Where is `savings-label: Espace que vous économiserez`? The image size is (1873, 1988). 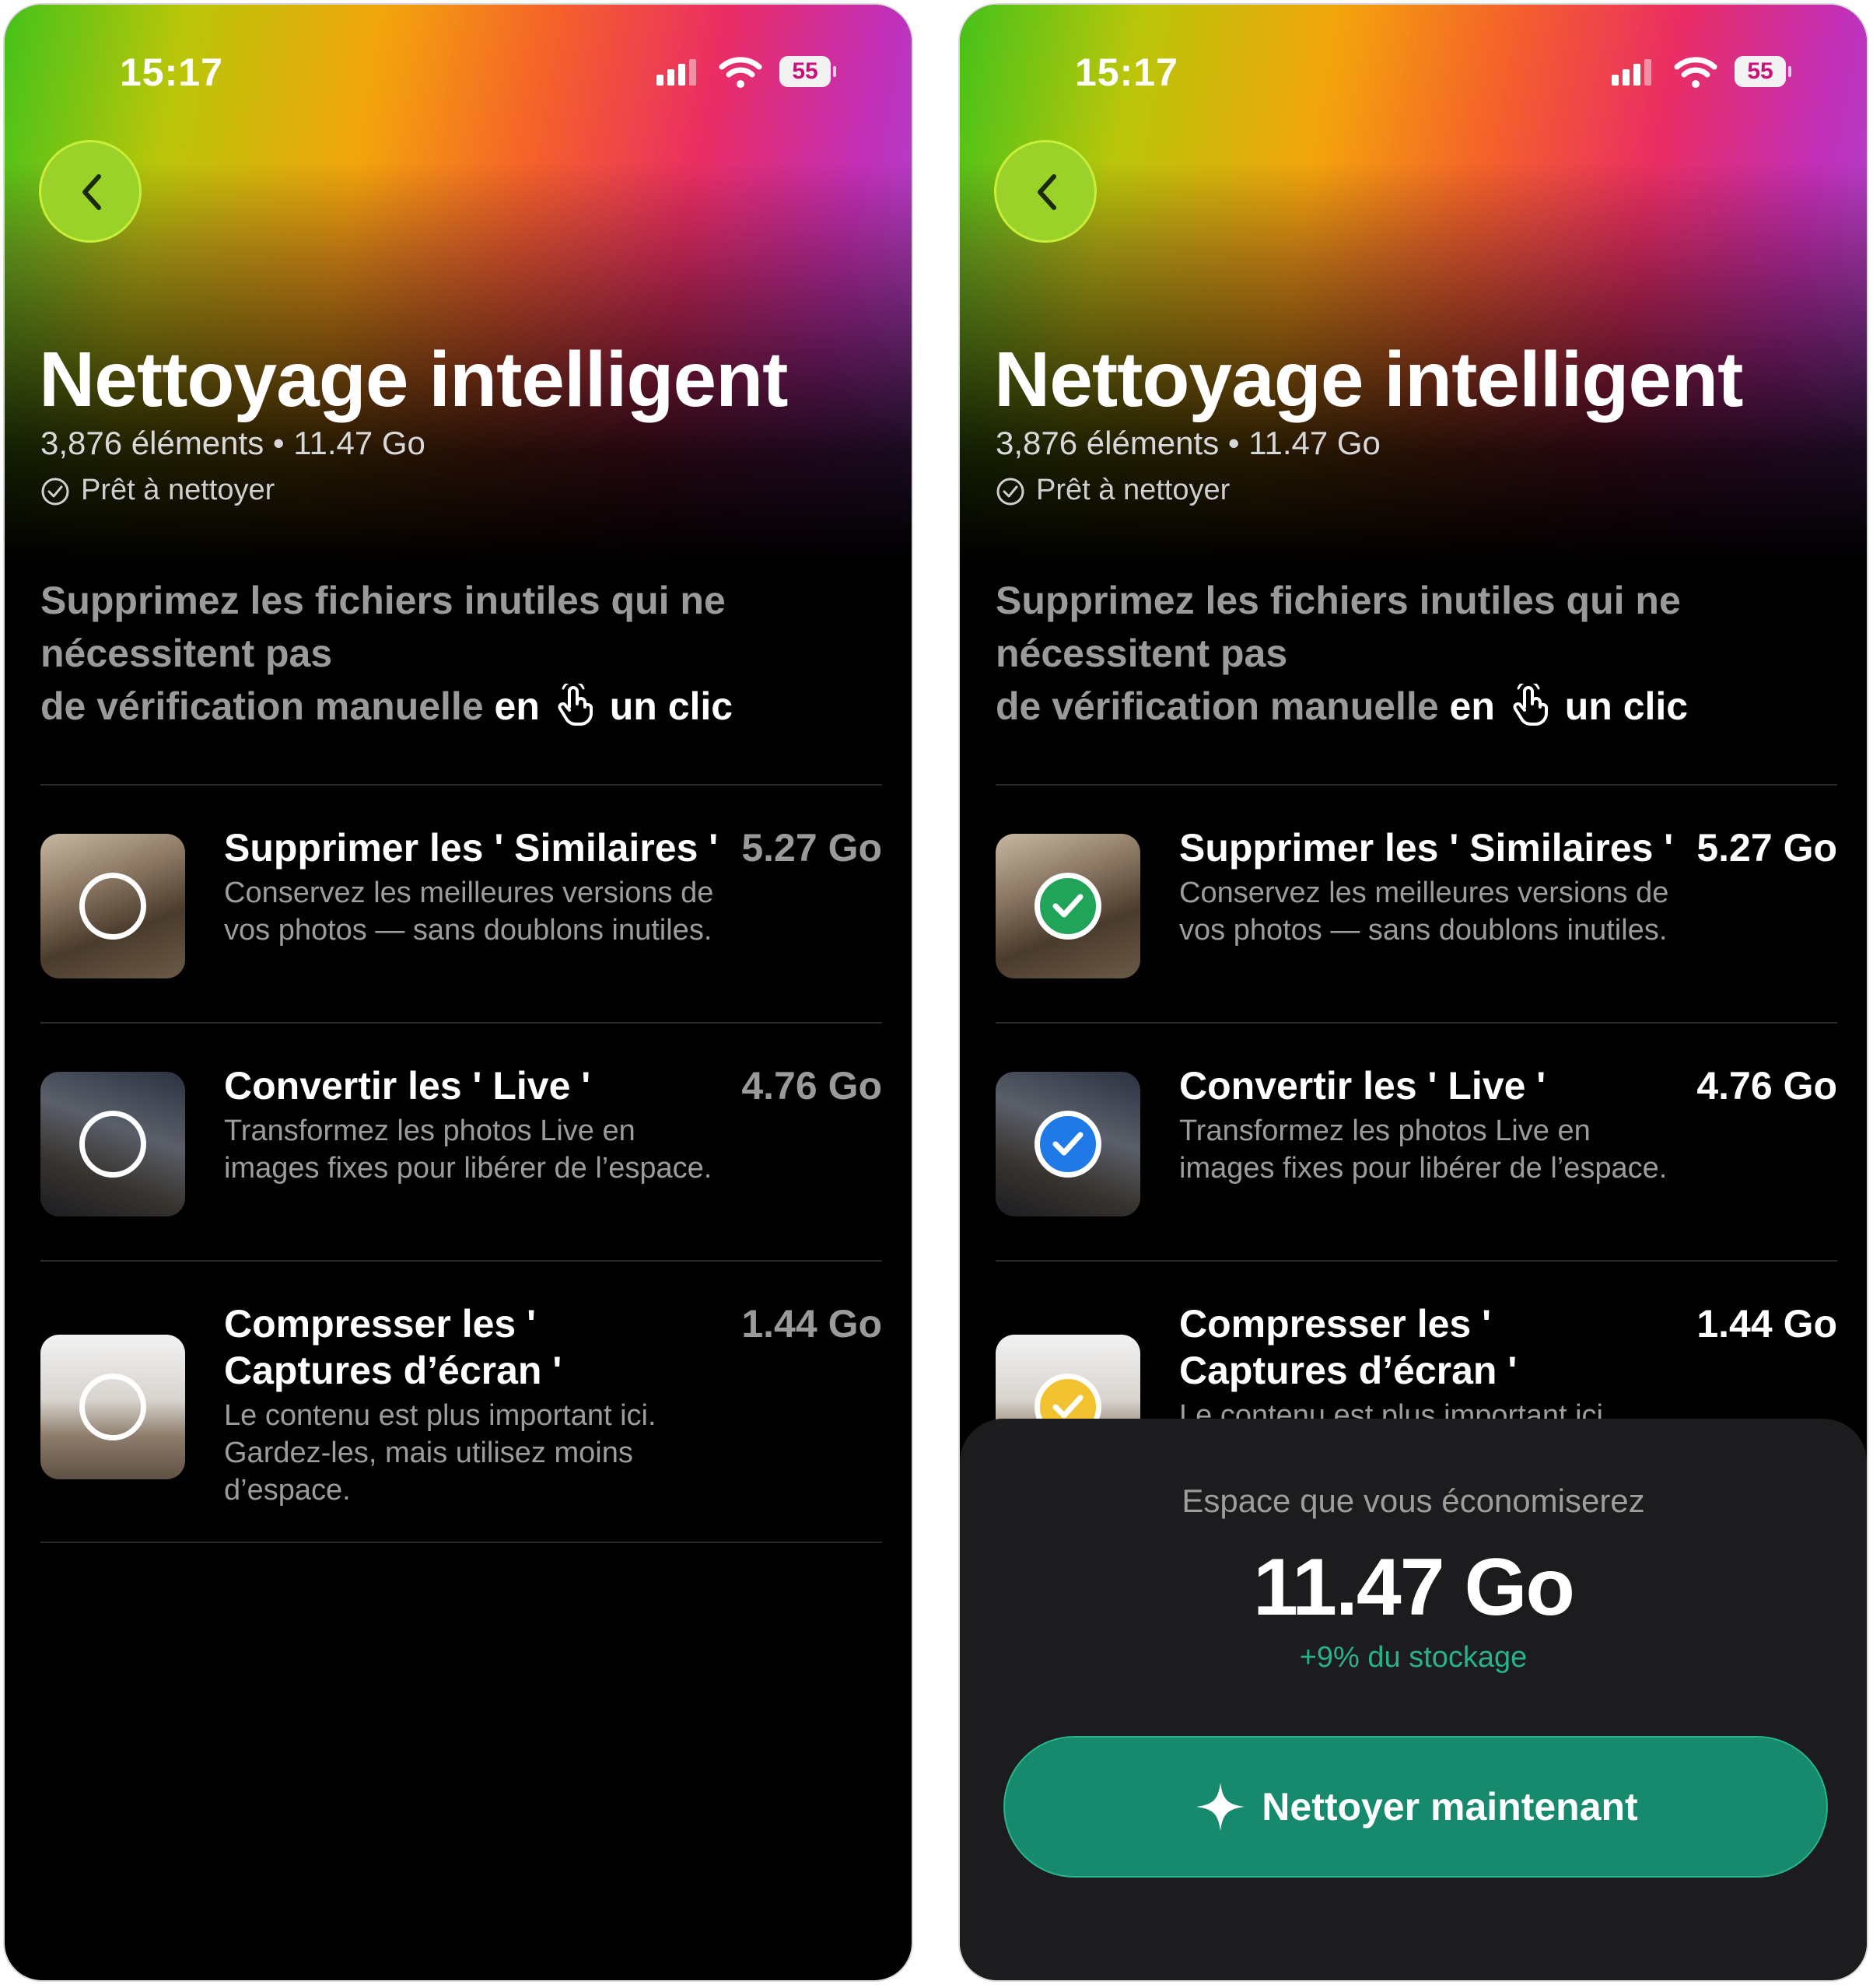
savings-label: Espace que vous économiserez is located at coordinates (1413, 1500).